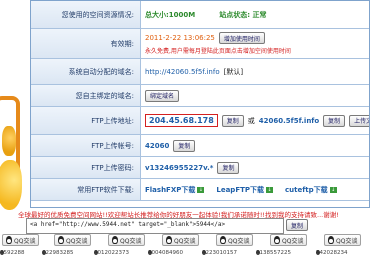 Image resolution: width=370 pixels, height=261 pixels. What do you see at coordinates (243, 14) in the screenshot?
I see `site-status: 站点状态: 正常` at bounding box center [243, 14].